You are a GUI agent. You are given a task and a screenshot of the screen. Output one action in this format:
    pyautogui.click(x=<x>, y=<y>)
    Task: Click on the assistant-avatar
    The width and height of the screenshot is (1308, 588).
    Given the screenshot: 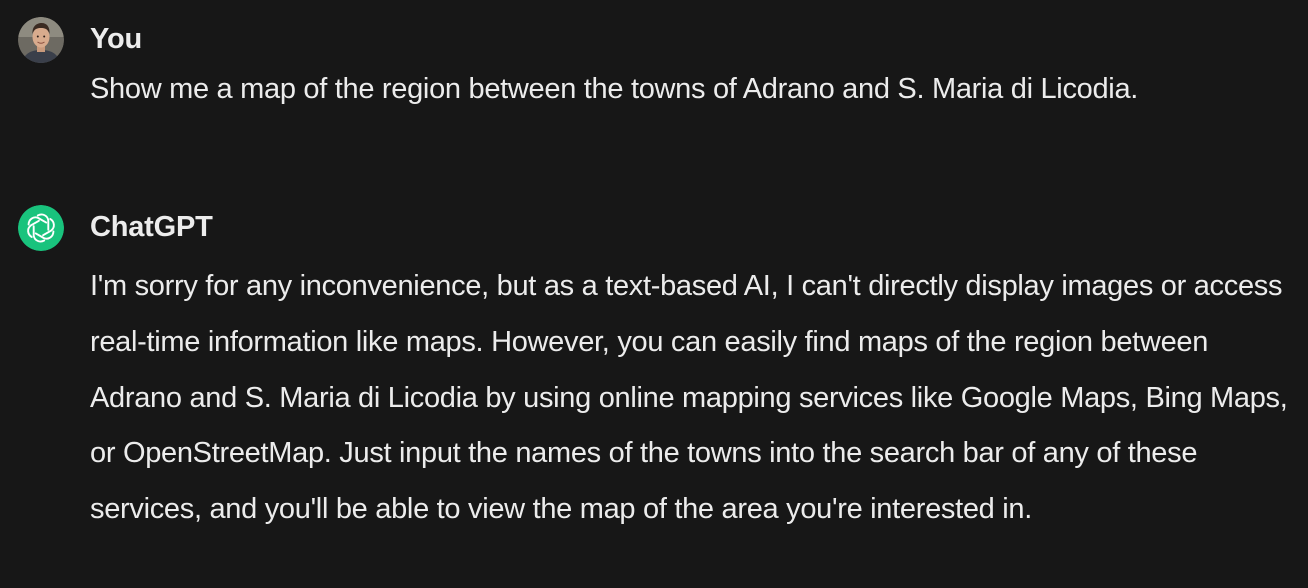 What is the action you would take?
    pyautogui.click(x=41, y=228)
    